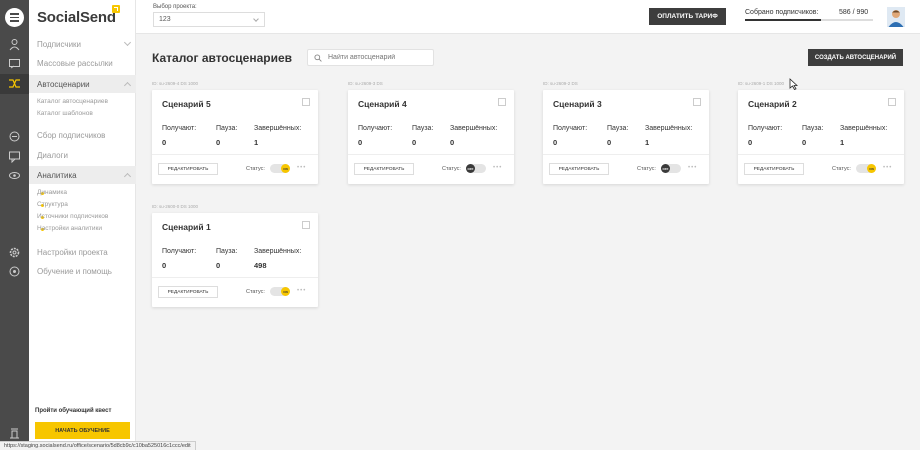 This screenshot has width=920, height=450. I want to click on icon-rail, so click(14, 225).